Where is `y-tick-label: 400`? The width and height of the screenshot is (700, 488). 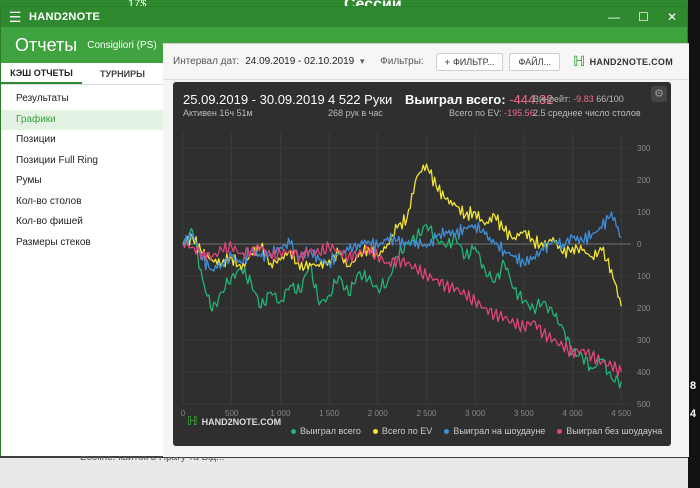 y-tick-label: 400 is located at coordinates (644, 372).